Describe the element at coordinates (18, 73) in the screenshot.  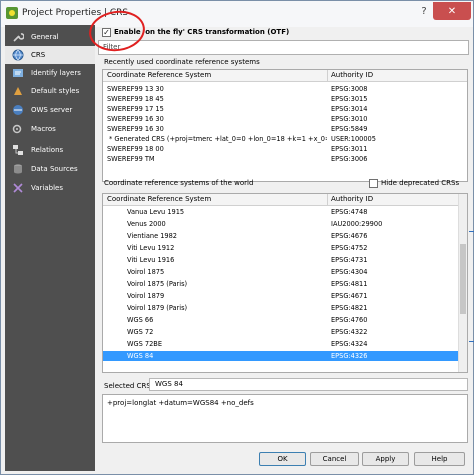
I see `identify-icon` at that location.